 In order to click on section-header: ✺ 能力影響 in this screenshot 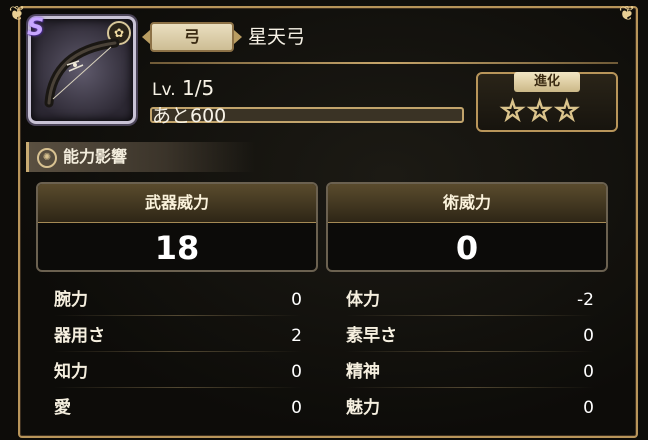, I will do `click(140, 157)`.